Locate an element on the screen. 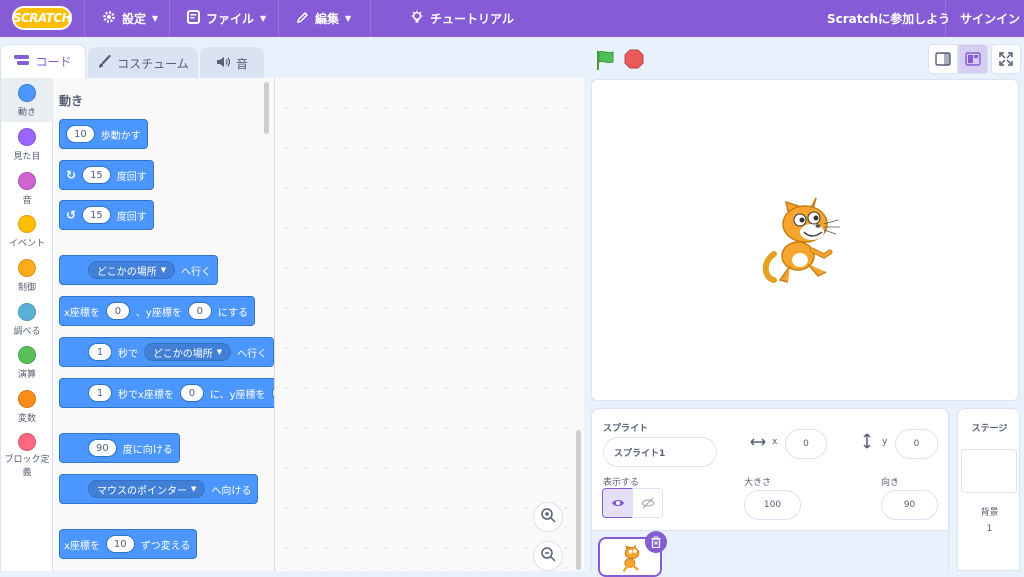  block-glide: 1 秒で どこかの場所 ▼ へ行く is located at coordinates (166, 352).